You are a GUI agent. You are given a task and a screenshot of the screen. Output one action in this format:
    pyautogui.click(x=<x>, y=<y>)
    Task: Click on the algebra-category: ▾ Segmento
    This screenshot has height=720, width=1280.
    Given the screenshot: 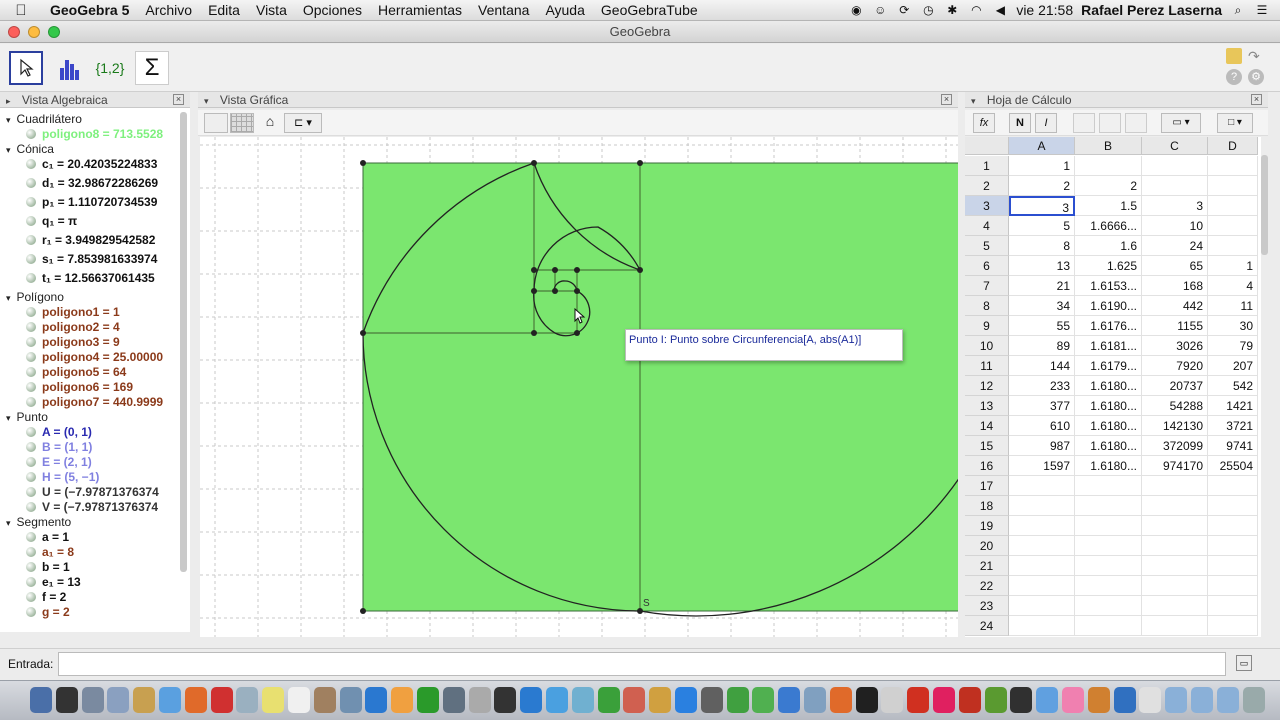 What is the action you would take?
    pyautogui.click(x=38, y=522)
    